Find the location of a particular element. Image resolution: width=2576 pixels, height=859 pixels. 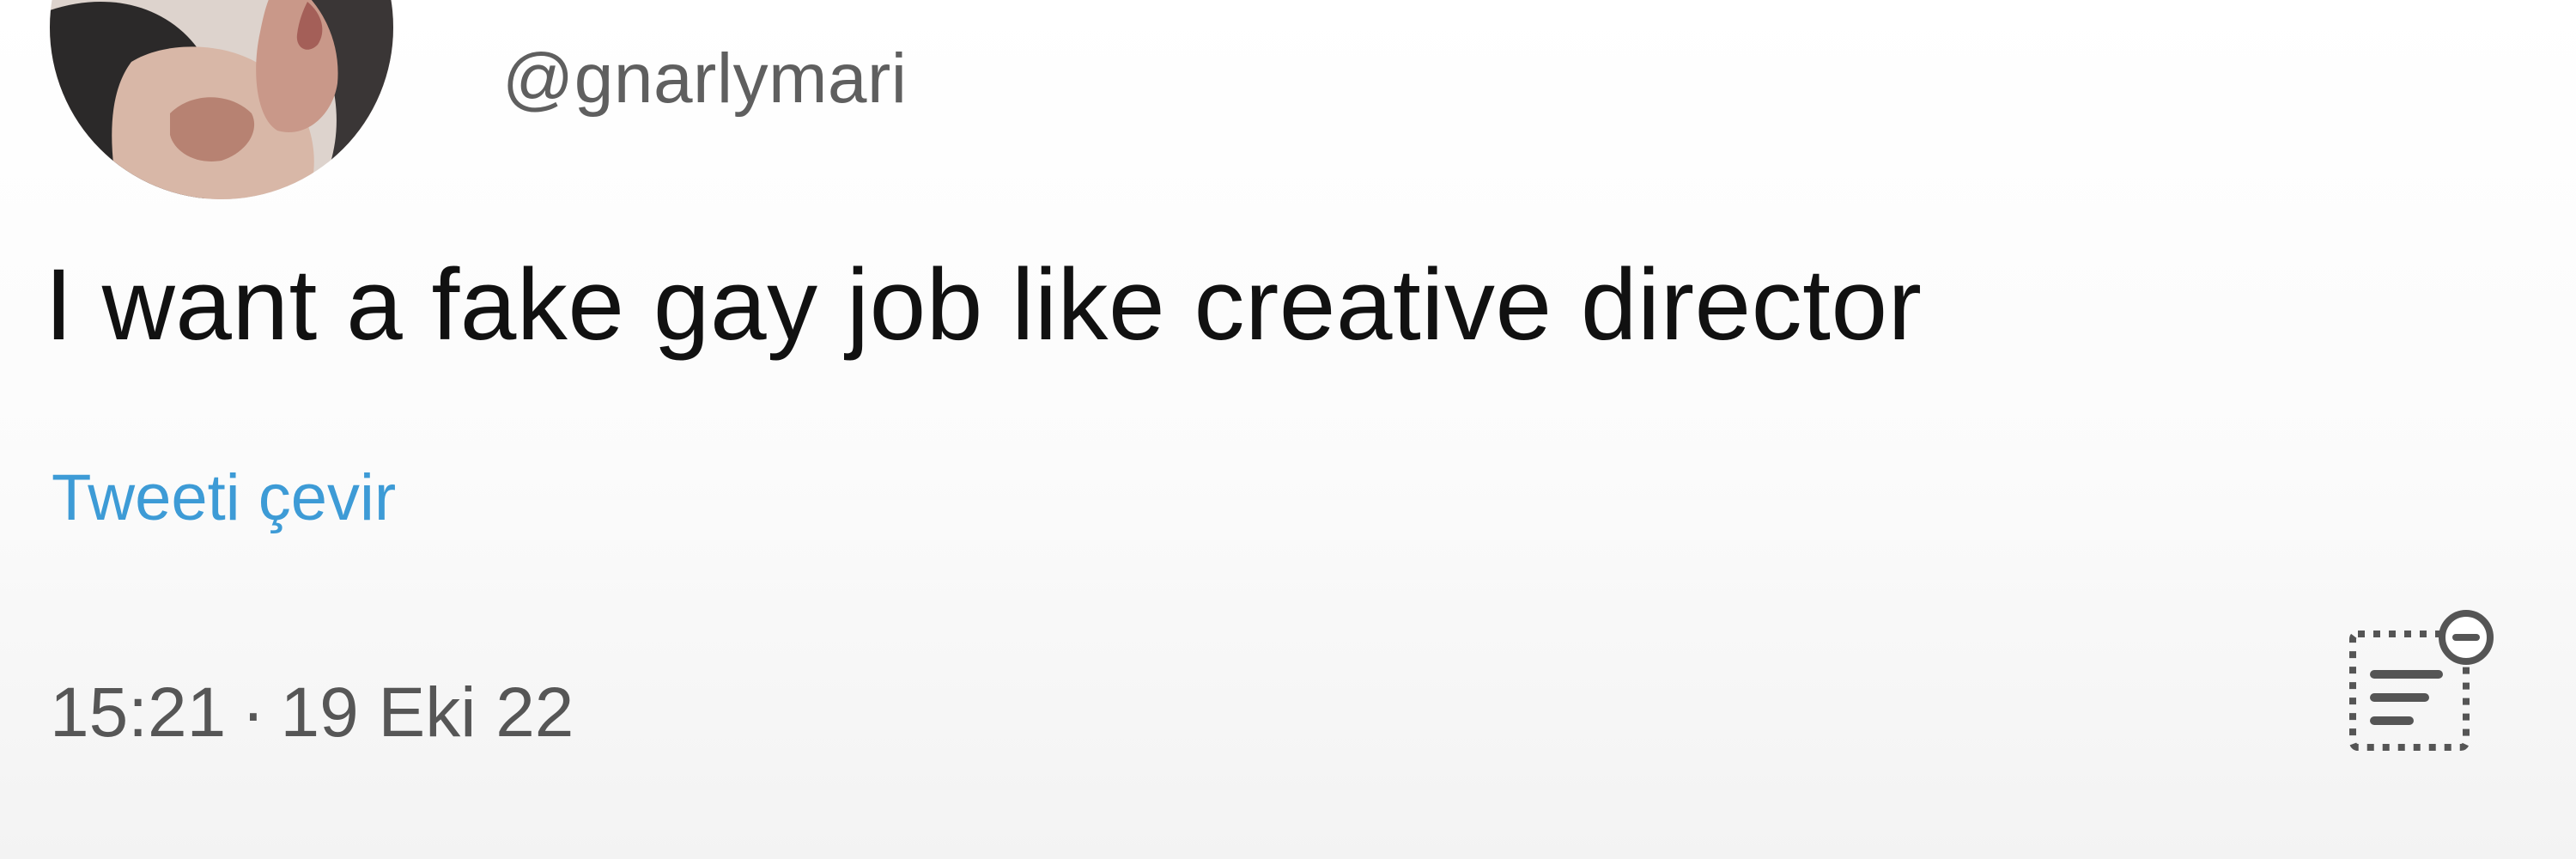

tweet-time: 15:21 is located at coordinates (138, 712).